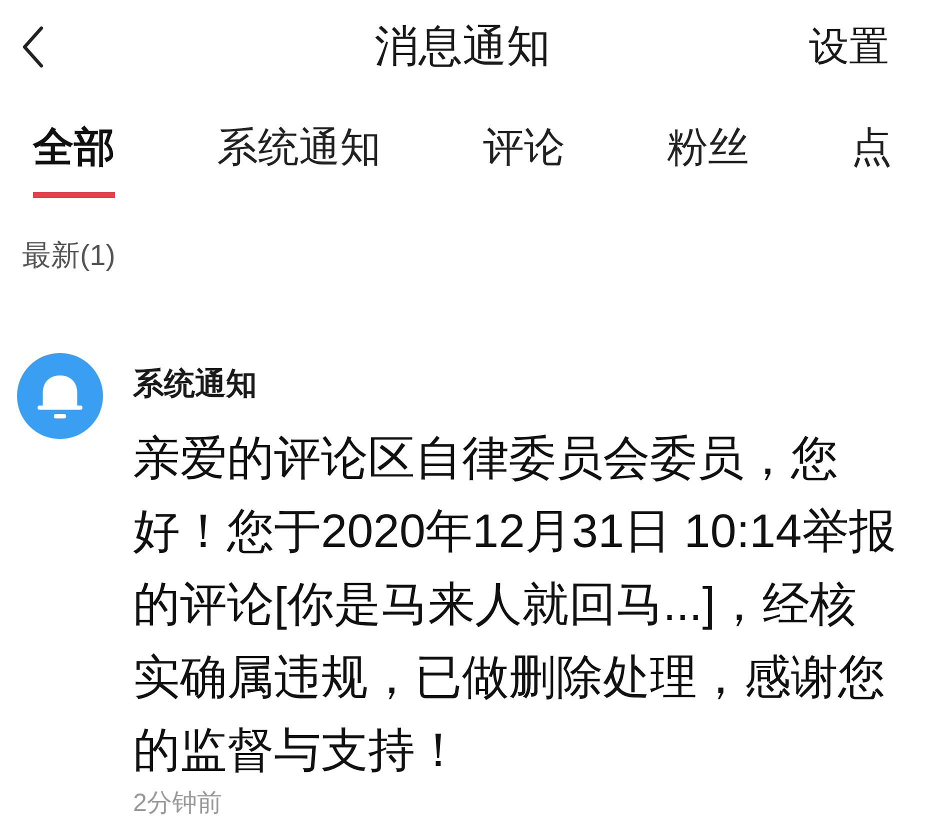 The width and height of the screenshot is (925, 837). I want to click on tab: 评论, so click(524, 160).